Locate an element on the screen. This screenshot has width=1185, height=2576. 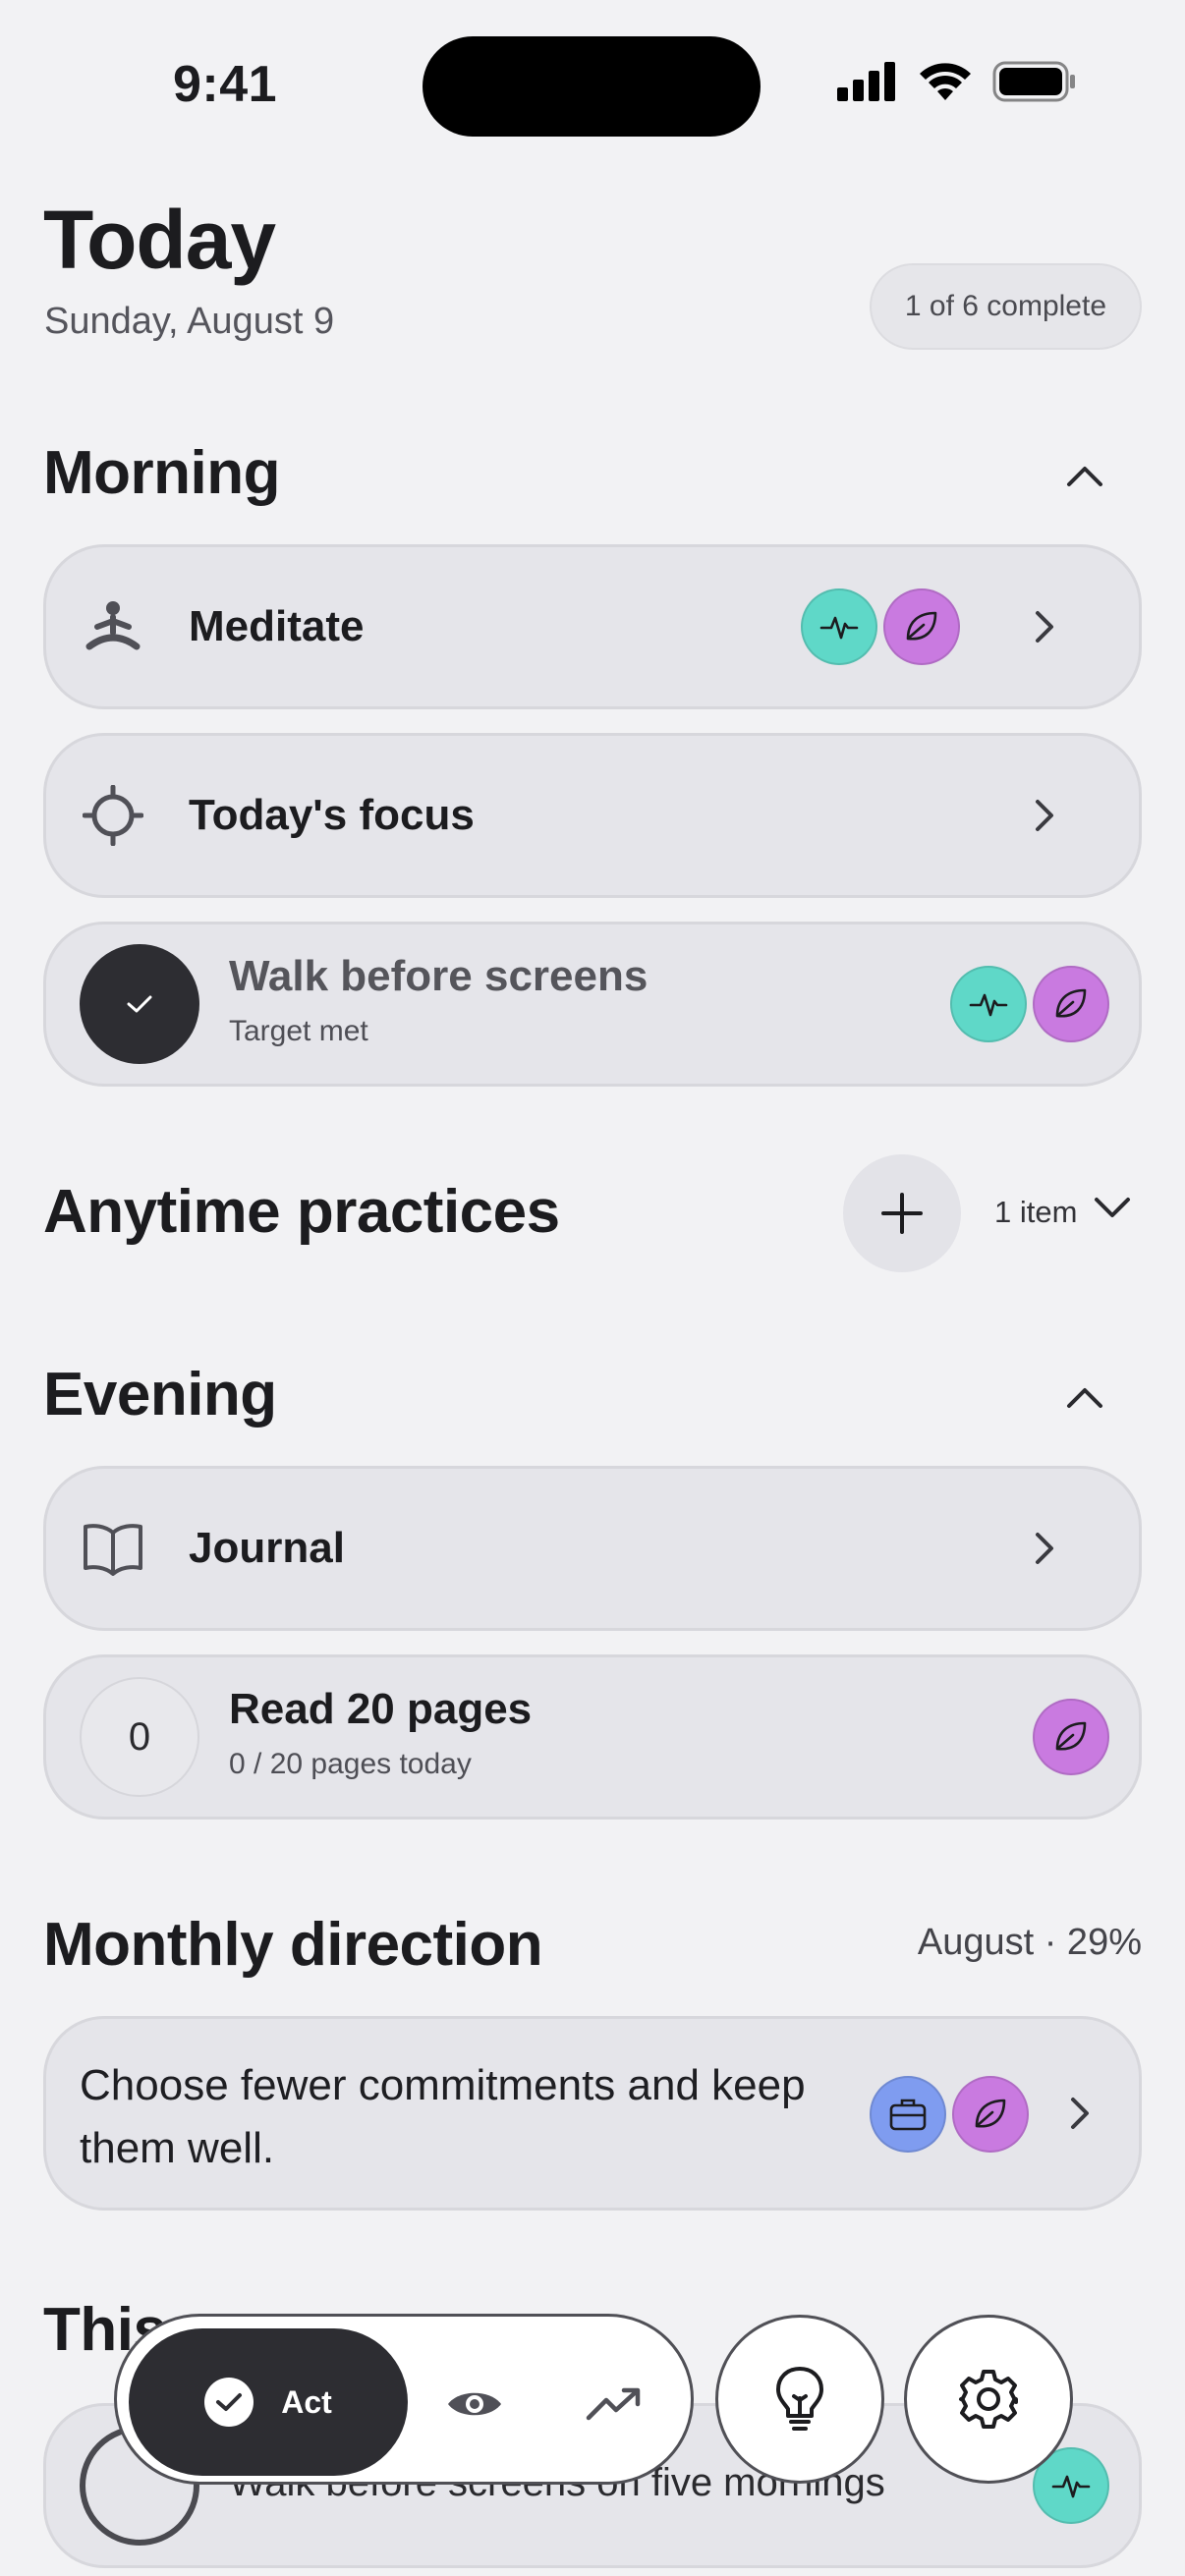
check-circle-icon is located at coordinates (229, 2402).